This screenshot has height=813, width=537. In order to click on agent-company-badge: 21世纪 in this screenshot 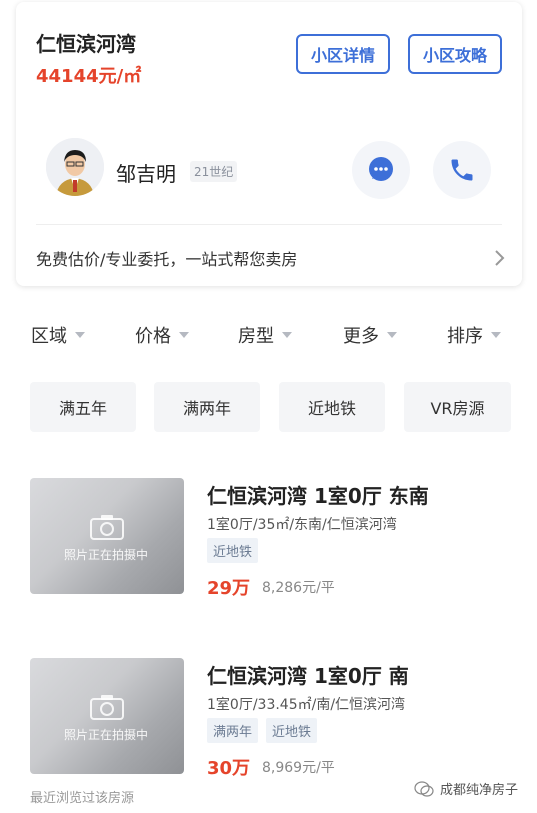, I will do `click(214, 171)`.